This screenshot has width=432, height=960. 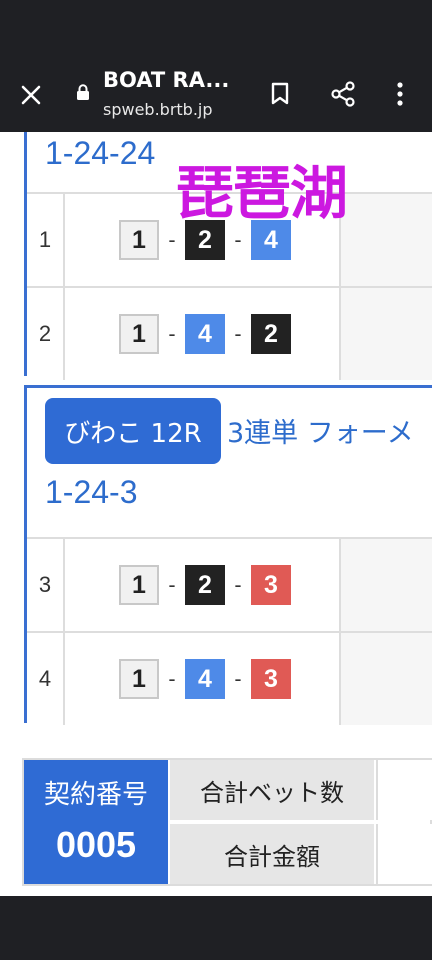 What do you see at coordinates (46, 585) in the screenshot?
I see `row-index: 3` at bounding box center [46, 585].